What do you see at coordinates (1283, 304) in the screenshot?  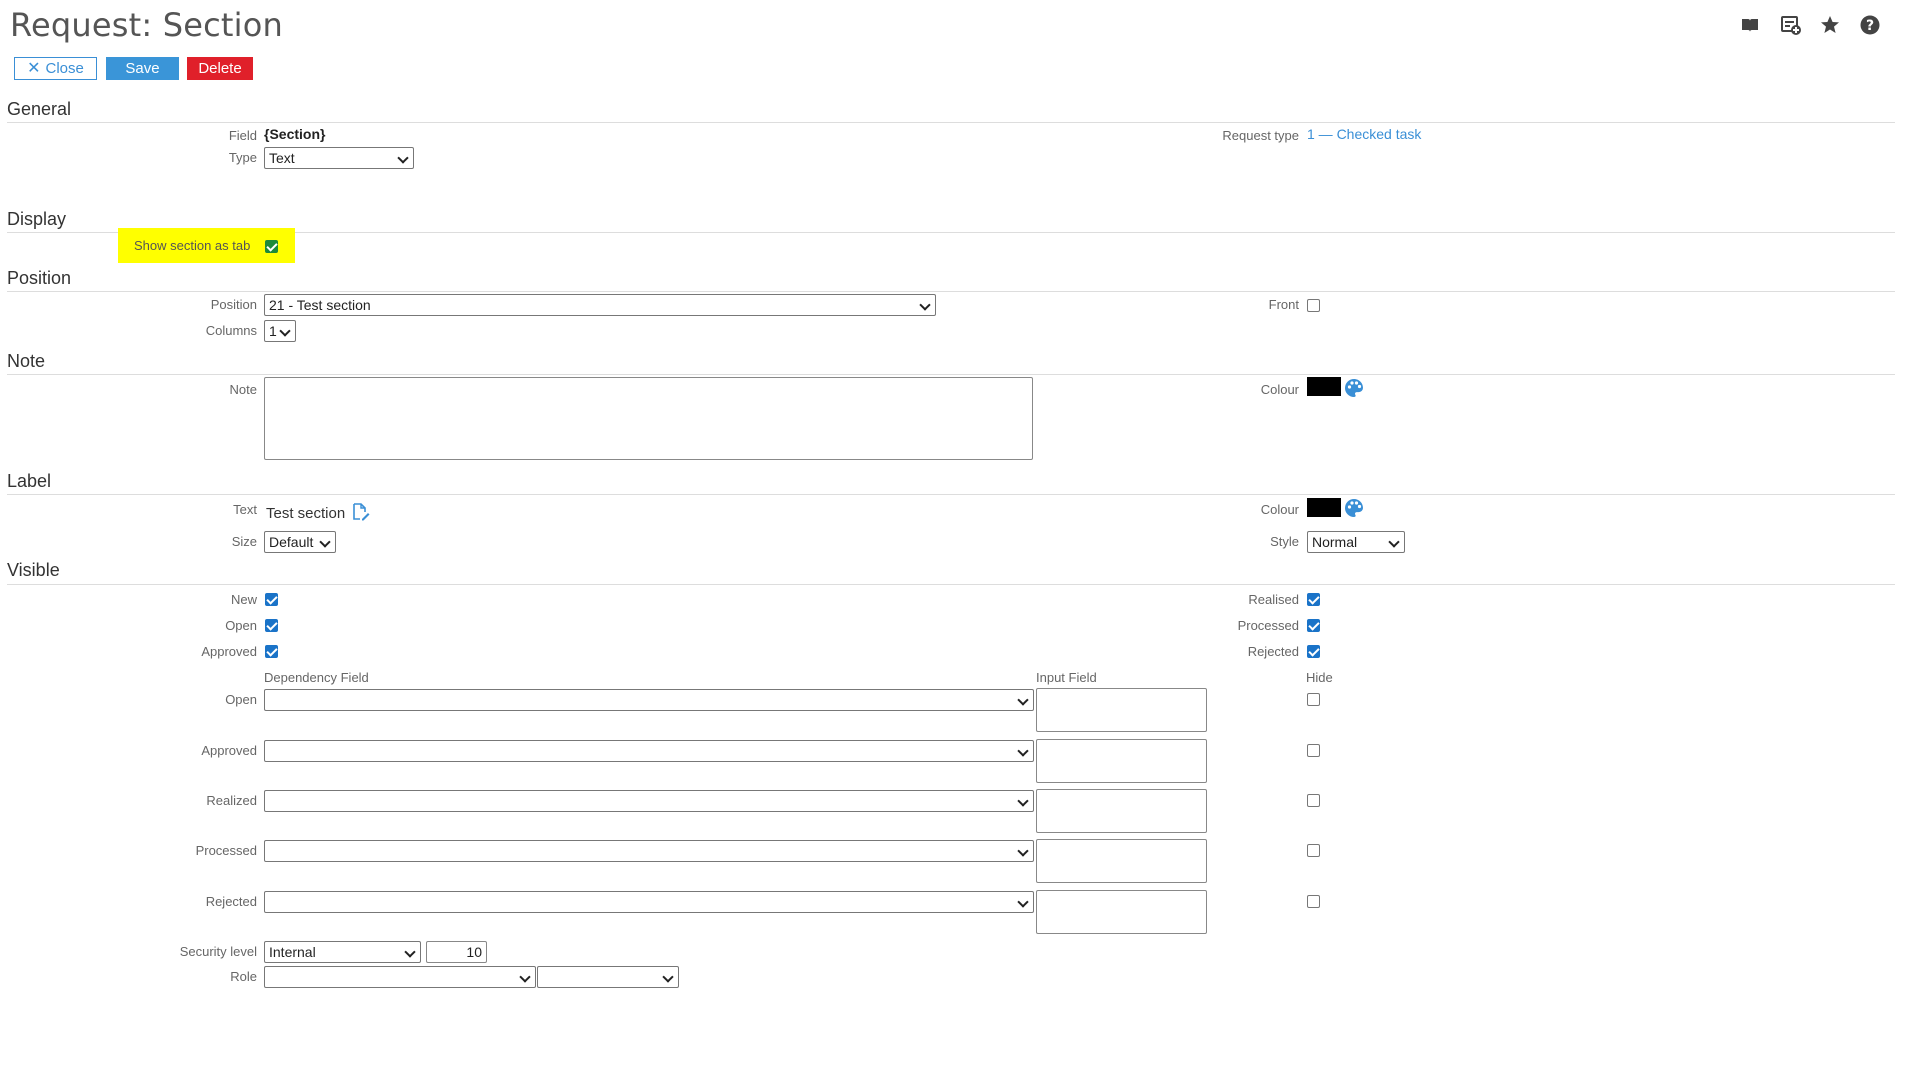 I see `front-label: Front` at bounding box center [1283, 304].